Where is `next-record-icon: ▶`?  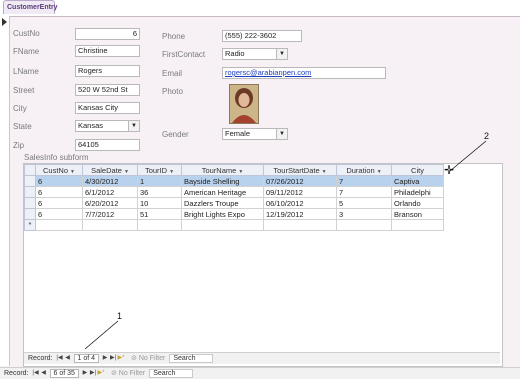 next-record-icon: ▶ is located at coordinates (85, 373).